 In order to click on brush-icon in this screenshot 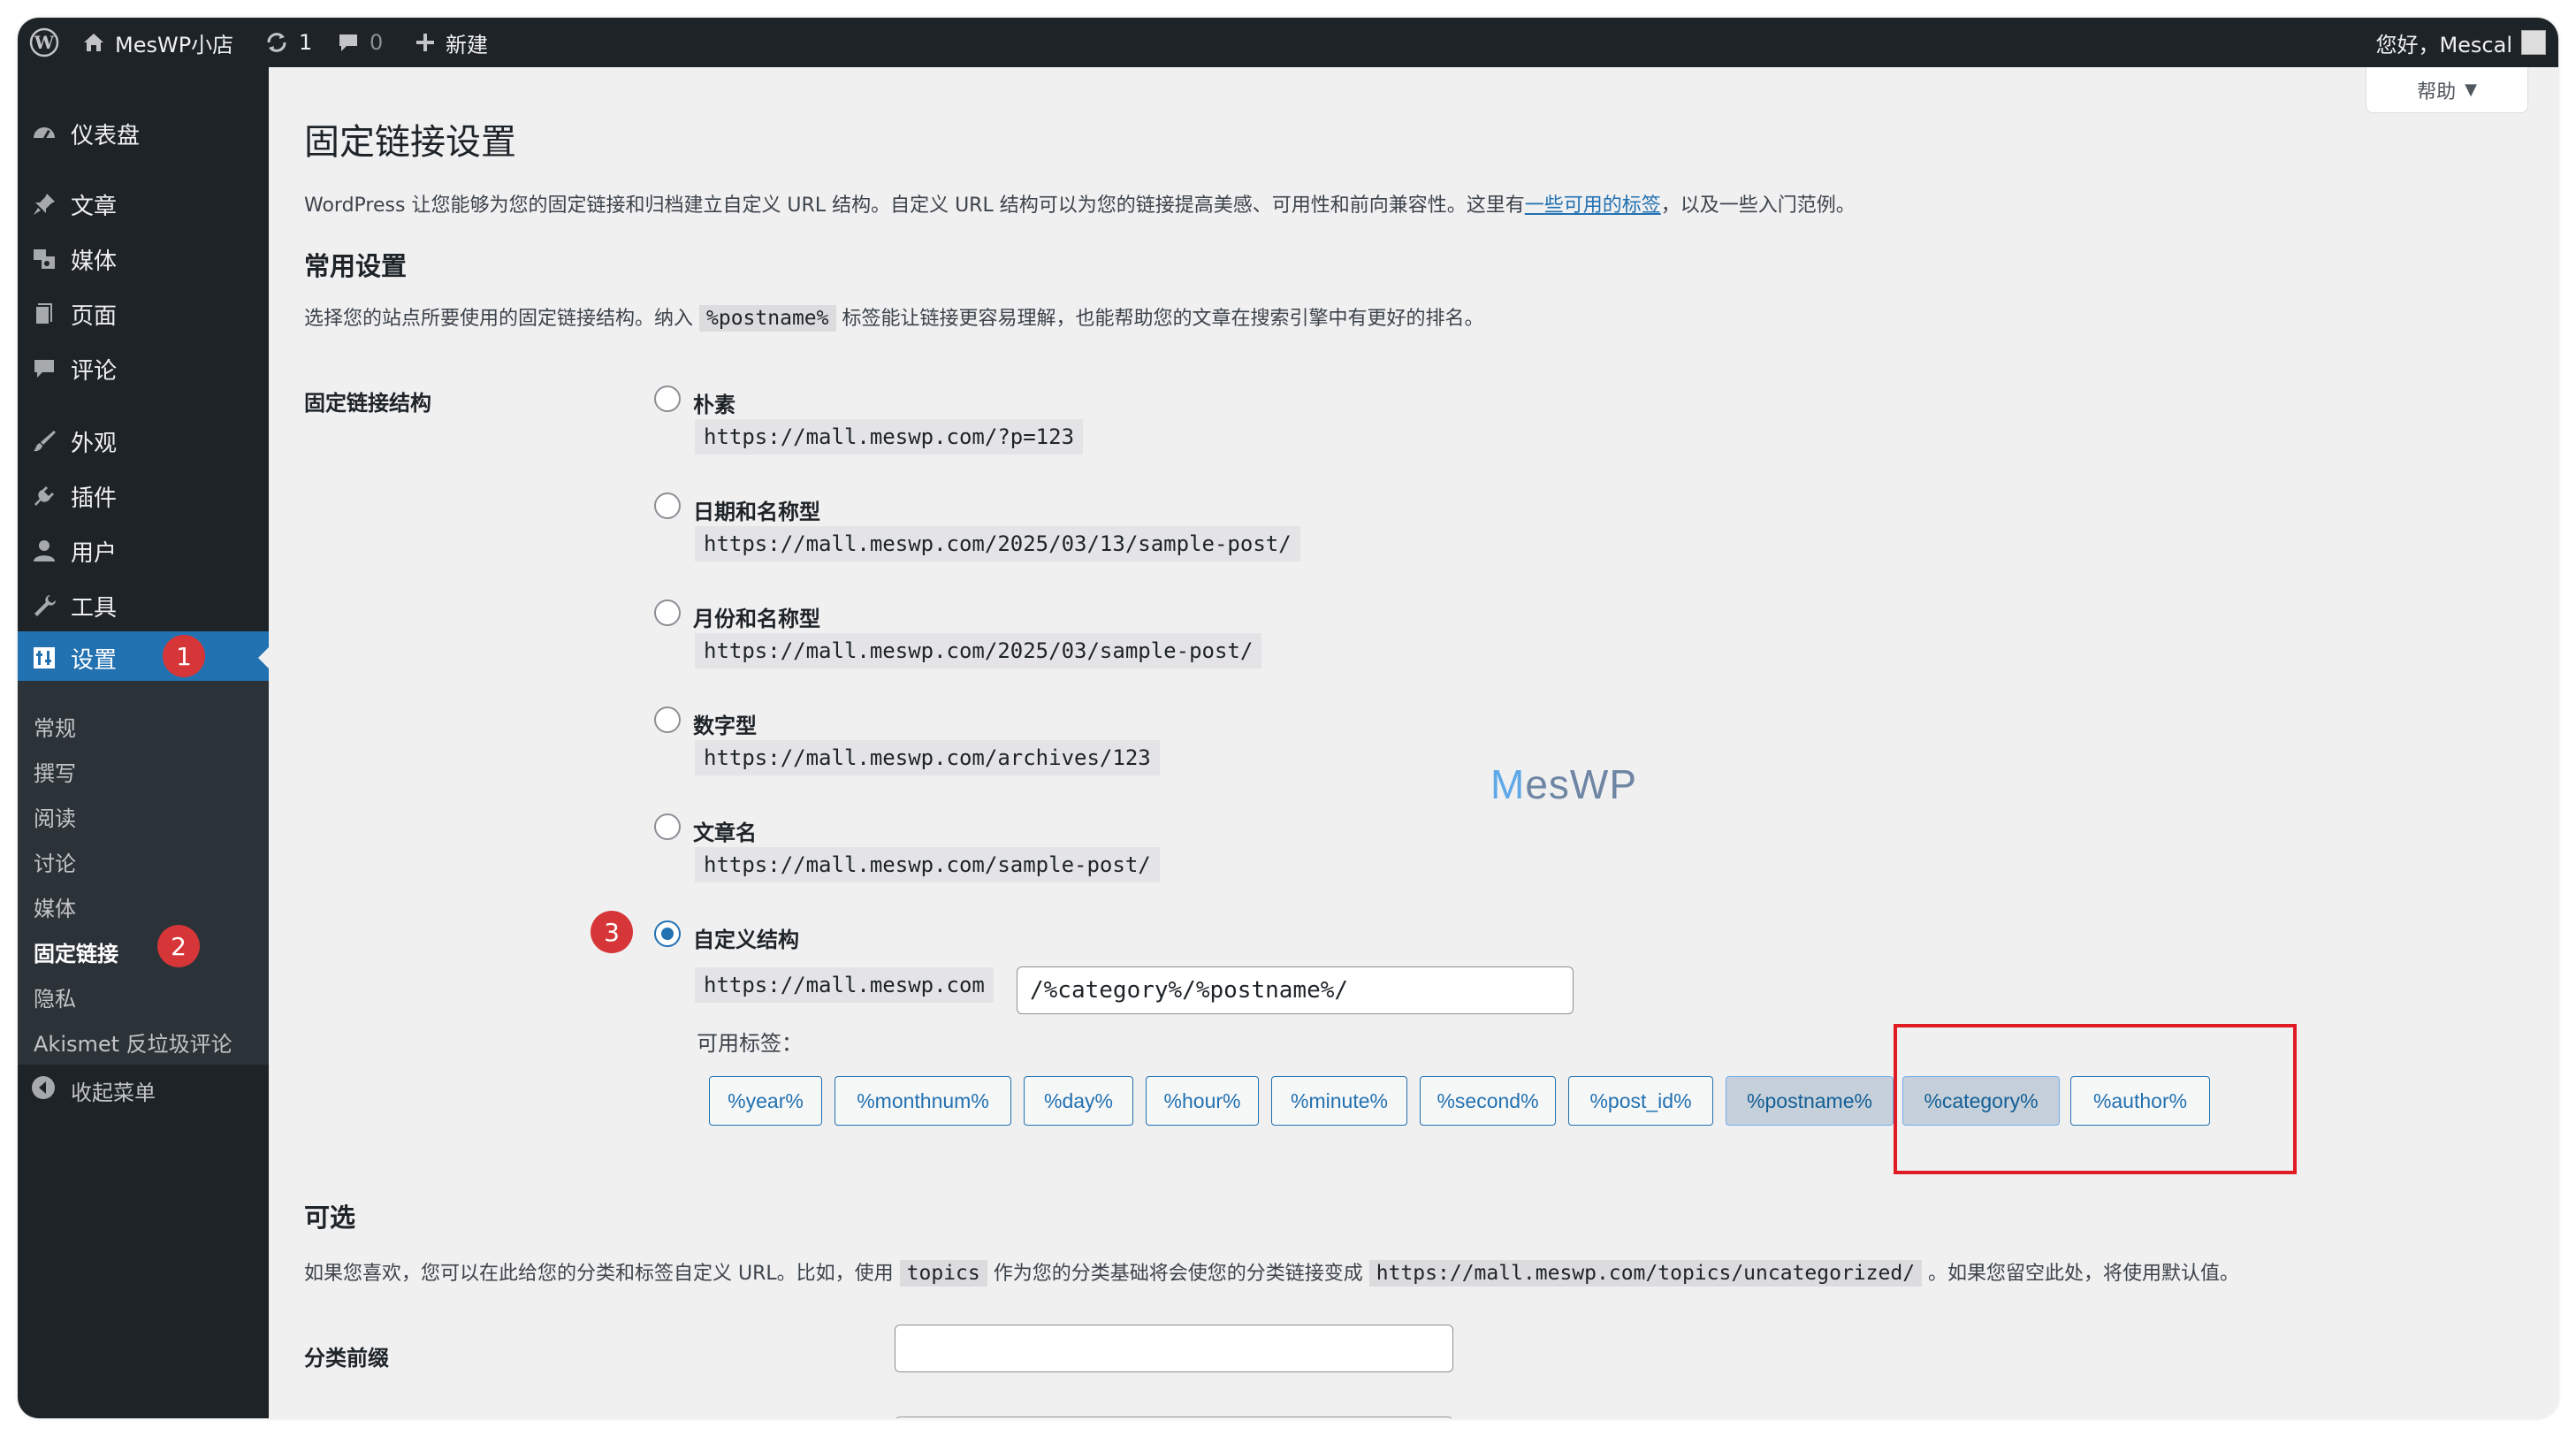, I will do `click(44, 441)`.